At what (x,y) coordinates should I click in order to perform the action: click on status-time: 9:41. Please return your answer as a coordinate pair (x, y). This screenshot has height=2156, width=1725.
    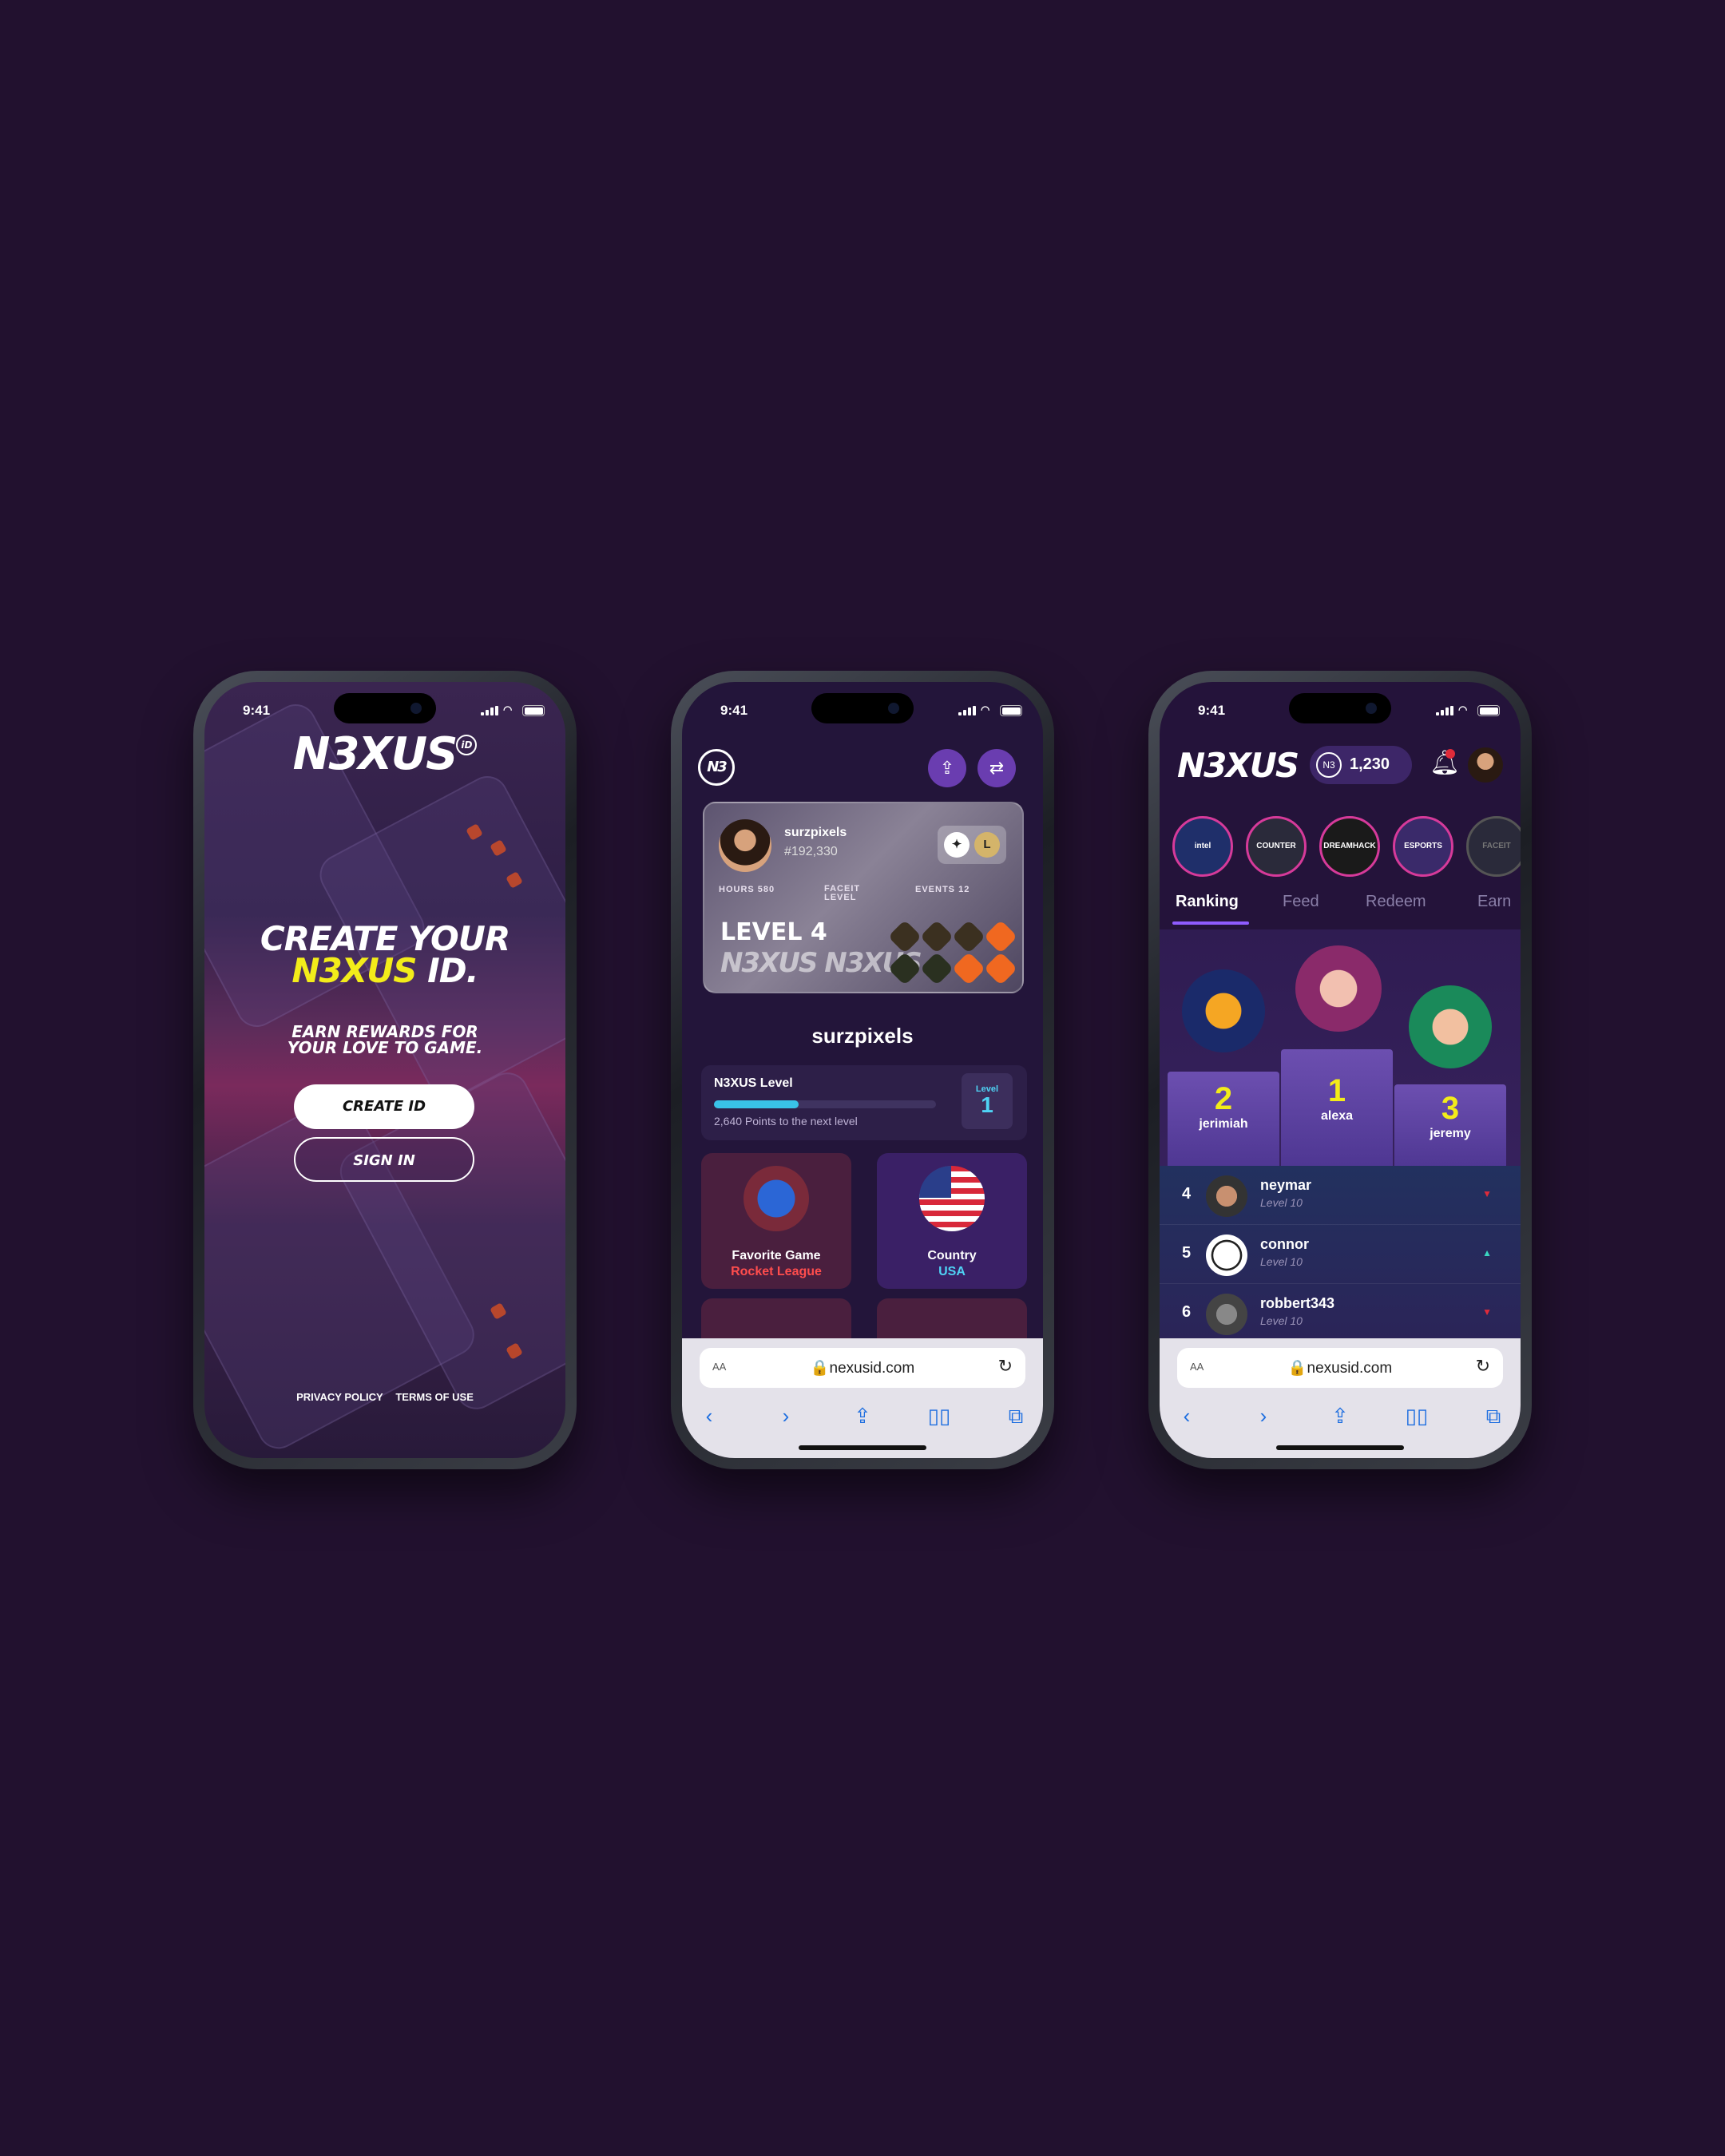
    Looking at the image, I should click on (1212, 710).